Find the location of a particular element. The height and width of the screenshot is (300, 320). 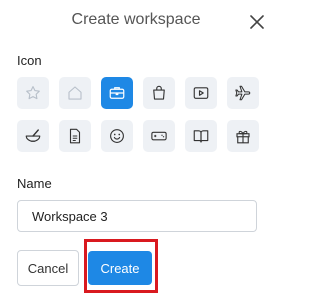

home-icon is located at coordinates (75, 93).